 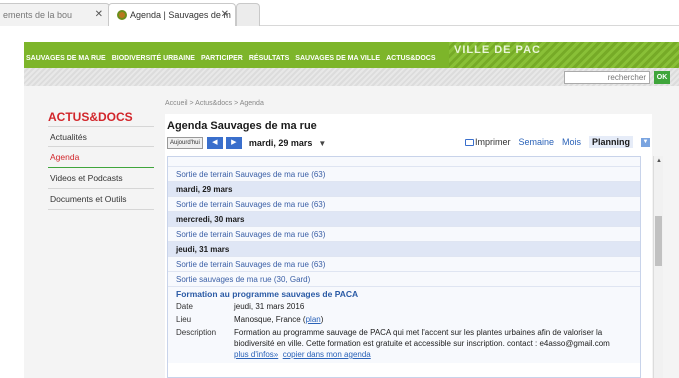 What do you see at coordinates (269, 306) in the screenshot?
I see `detail-date-value: jeudi, 31 mars 2016` at bounding box center [269, 306].